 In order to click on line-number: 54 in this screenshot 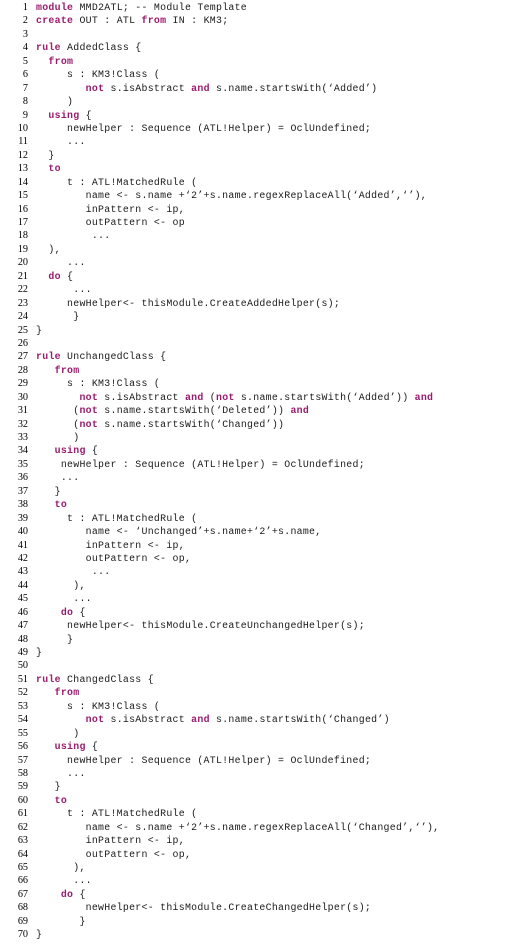, I will do `click(22, 720)`.